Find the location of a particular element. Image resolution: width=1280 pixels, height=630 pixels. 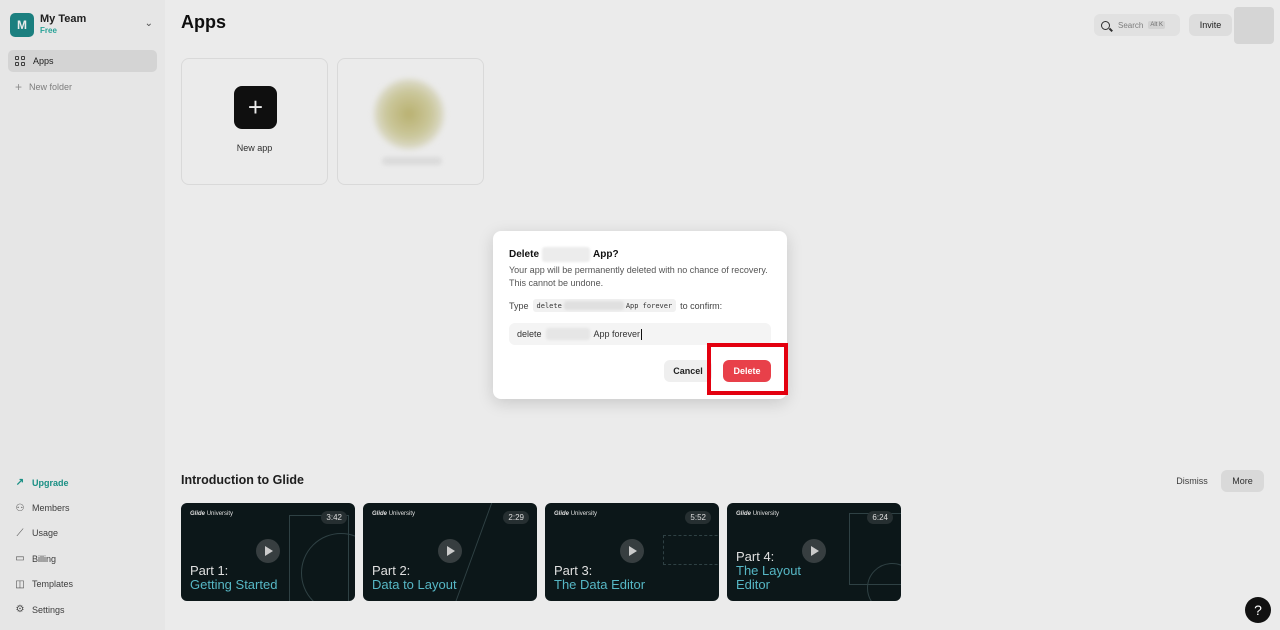

cancel-button: Cancel is located at coordinates (688, 371).